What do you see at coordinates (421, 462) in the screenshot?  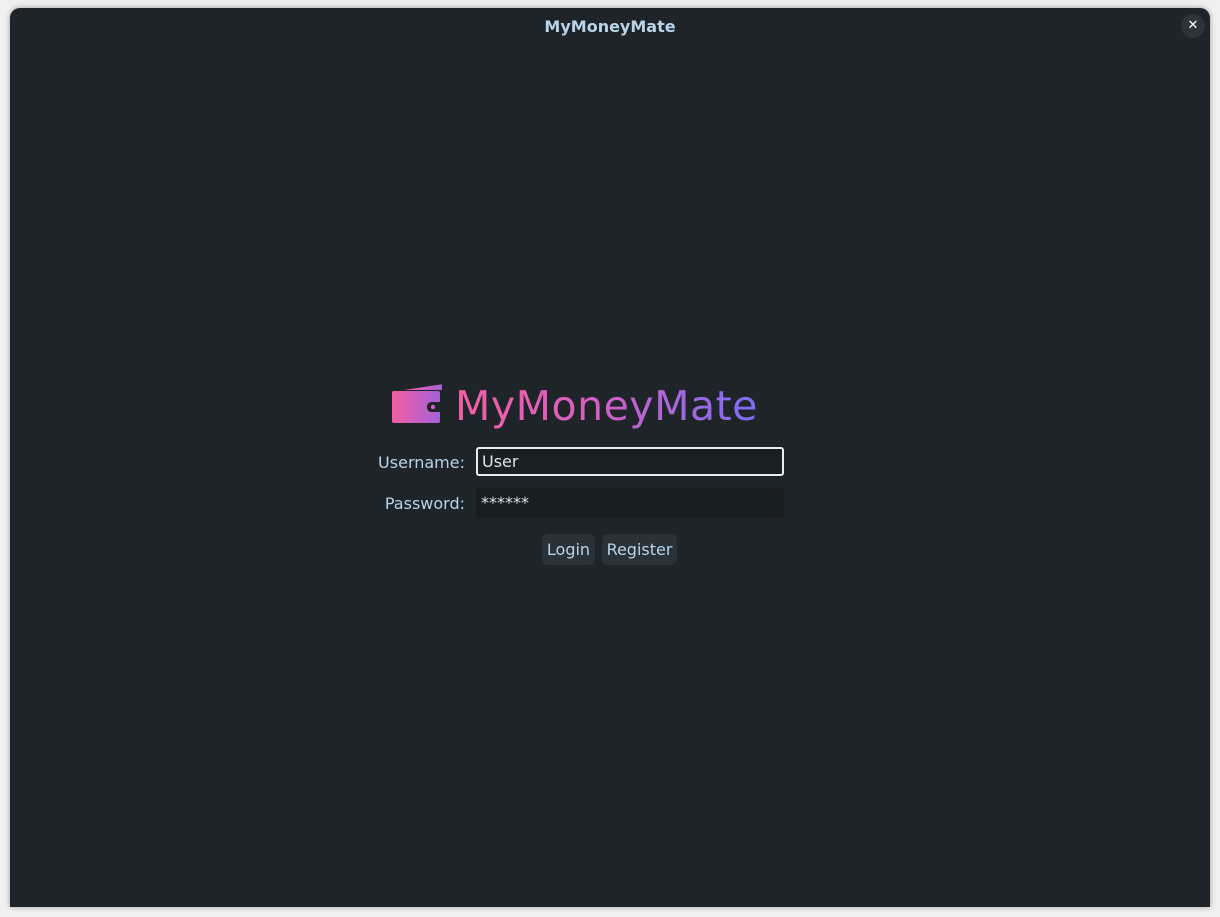 I see `username-label: Username:` at bounding box center [421, 462].